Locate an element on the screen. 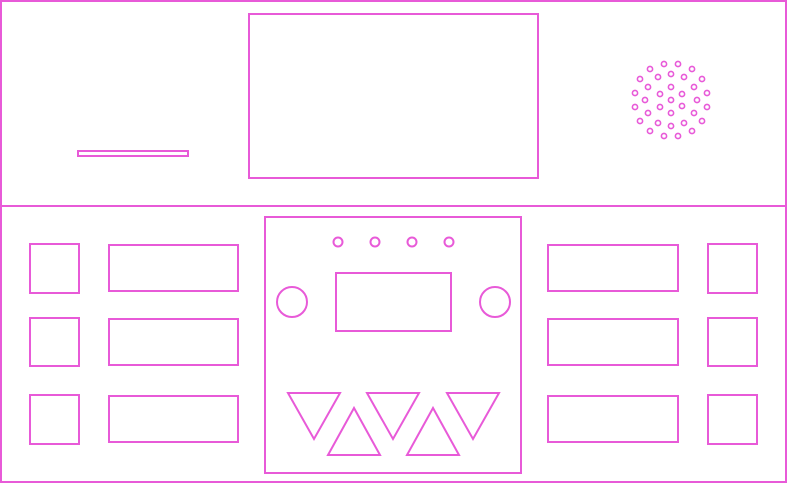  right-knob is located at coordinates (495, 302).